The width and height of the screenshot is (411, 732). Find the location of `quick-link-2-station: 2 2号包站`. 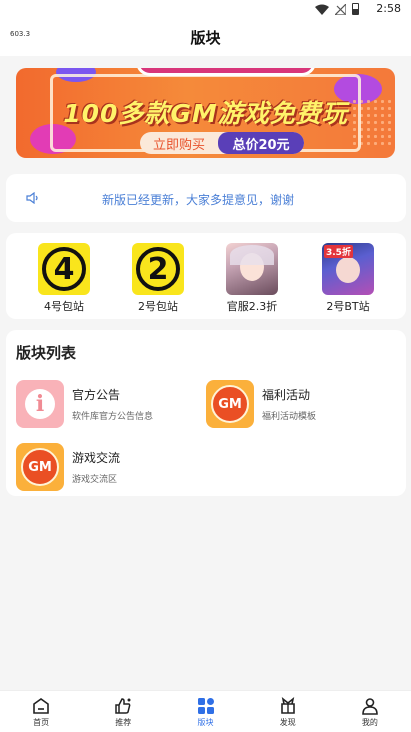

quick-link-2-station: 2 2号包站 is located at coordinates (158, 278).